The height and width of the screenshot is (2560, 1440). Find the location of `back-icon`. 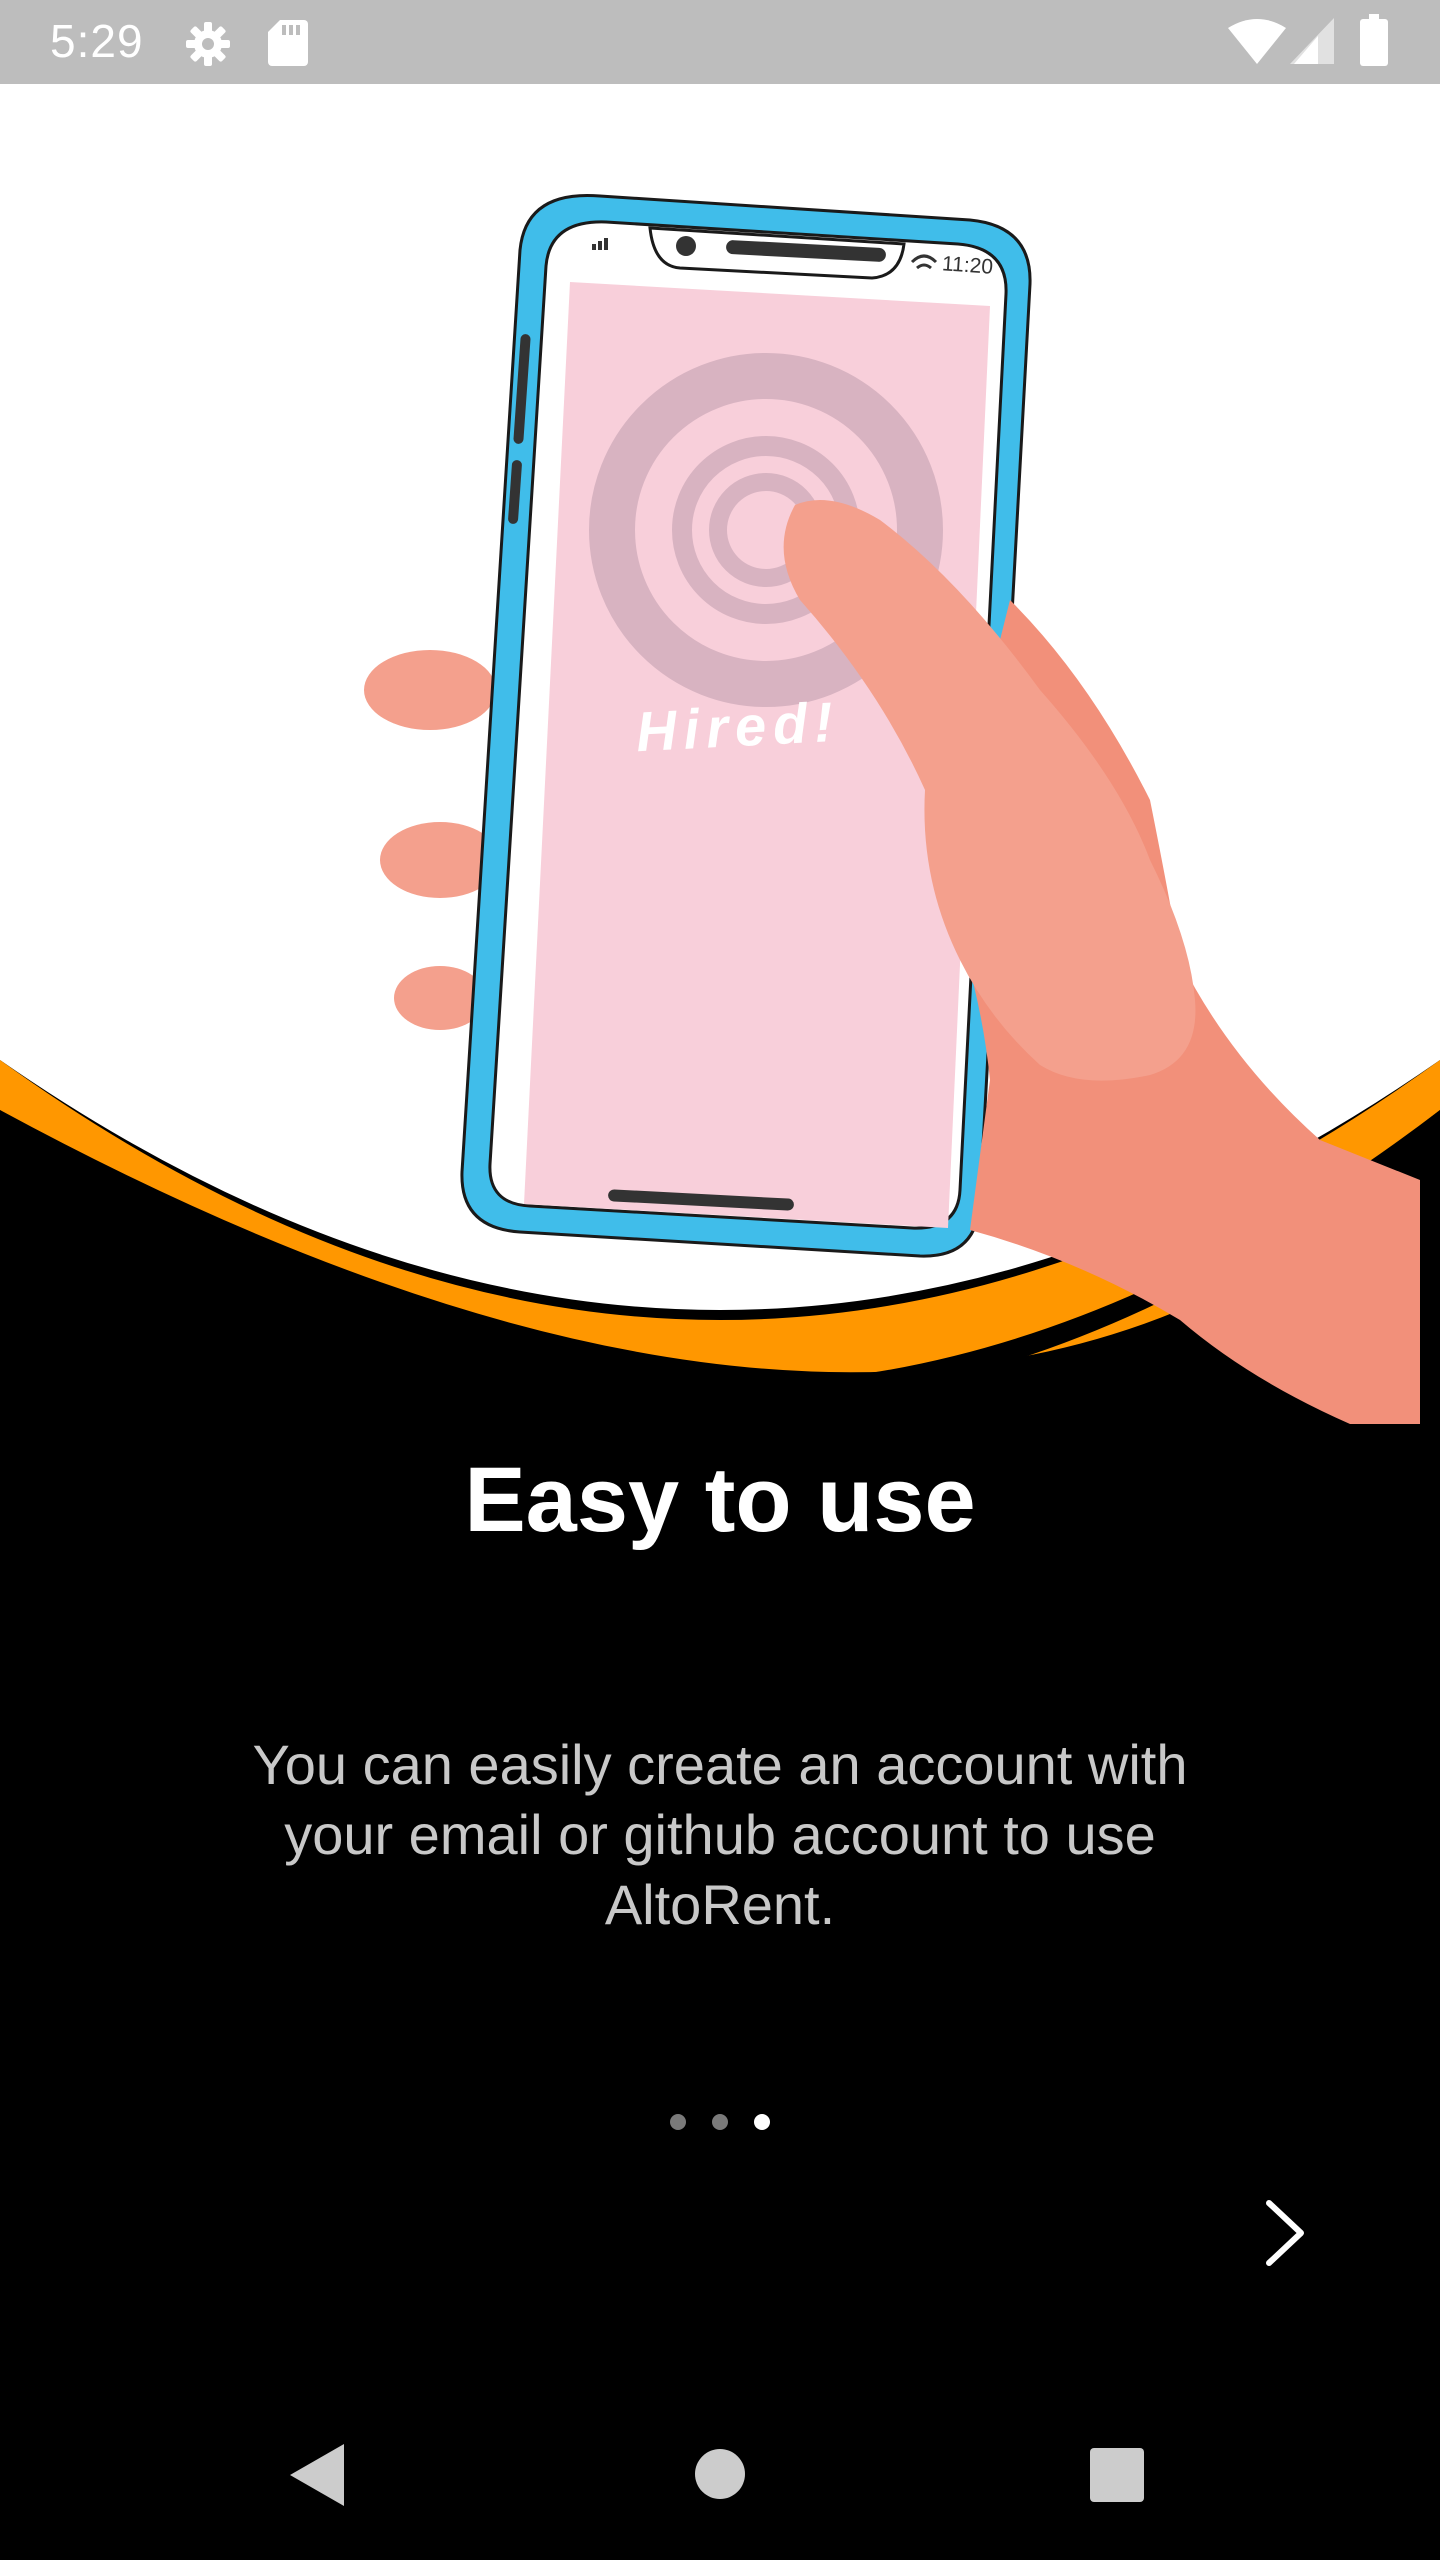

back-icon is located at coordinates (316, 2477).